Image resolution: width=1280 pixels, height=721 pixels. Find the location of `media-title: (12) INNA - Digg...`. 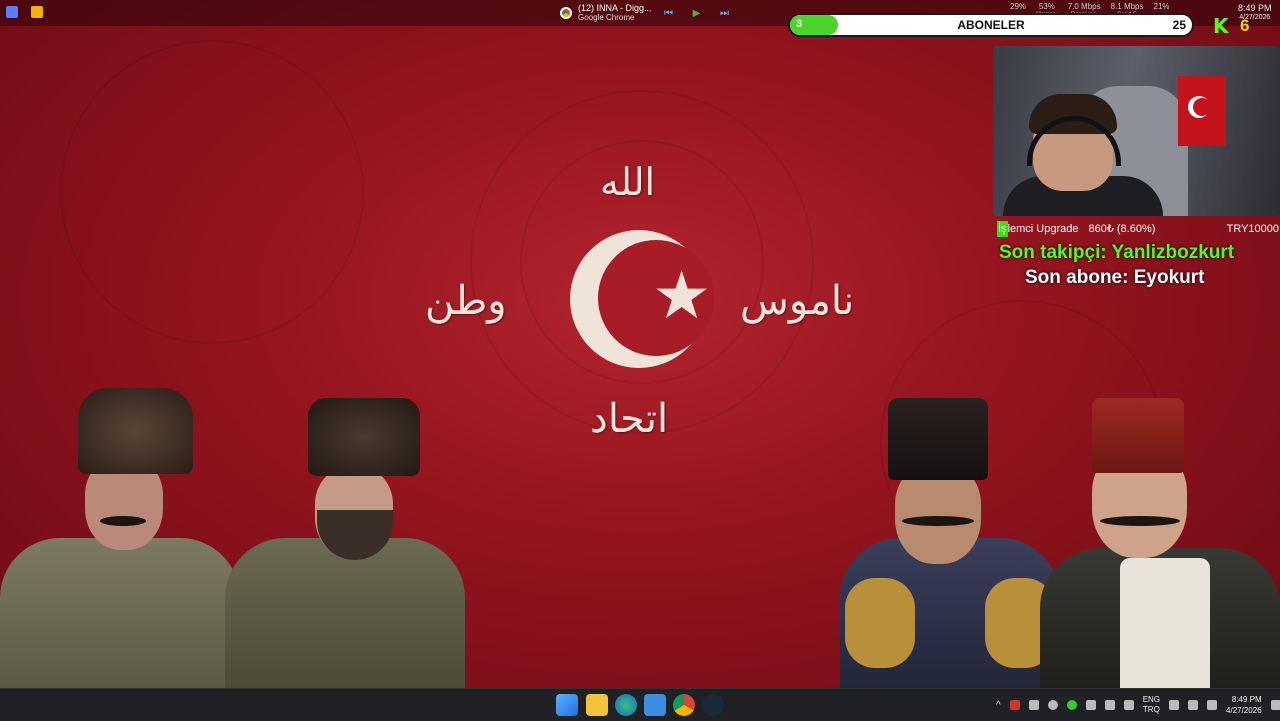

media-title: (12) INNA - Digg... is located at coordinates (615, 8).